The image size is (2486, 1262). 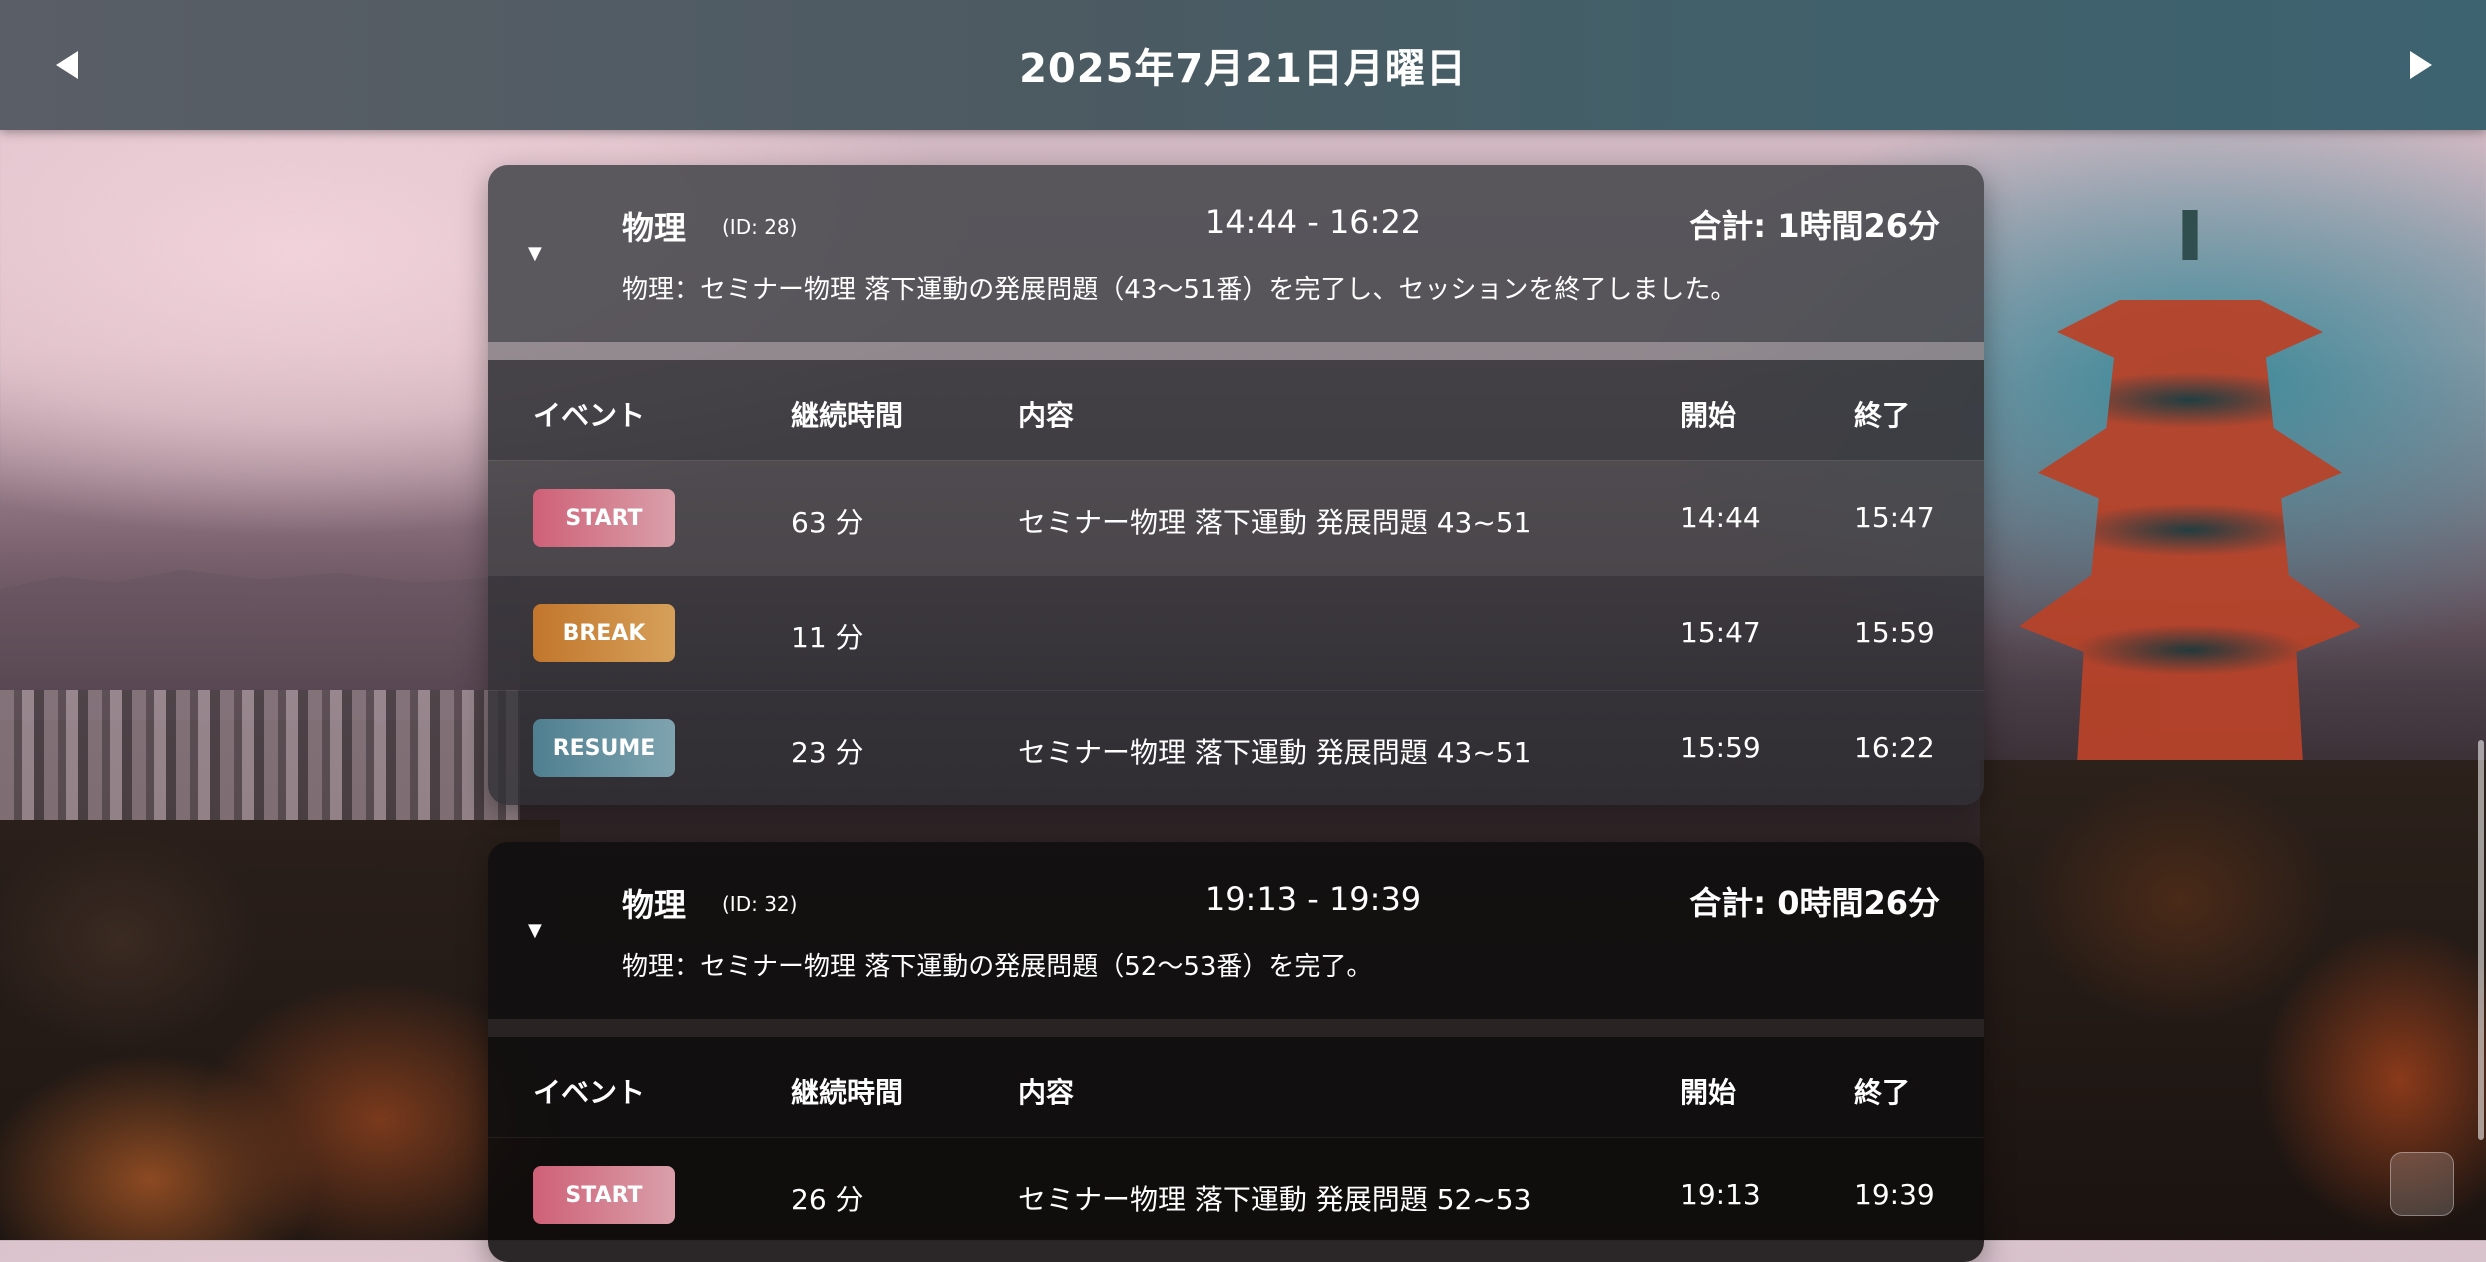 What do you see at coordinates (260, 775) in the screenshot?
I see `background-city` at bounding box center [260, 775].